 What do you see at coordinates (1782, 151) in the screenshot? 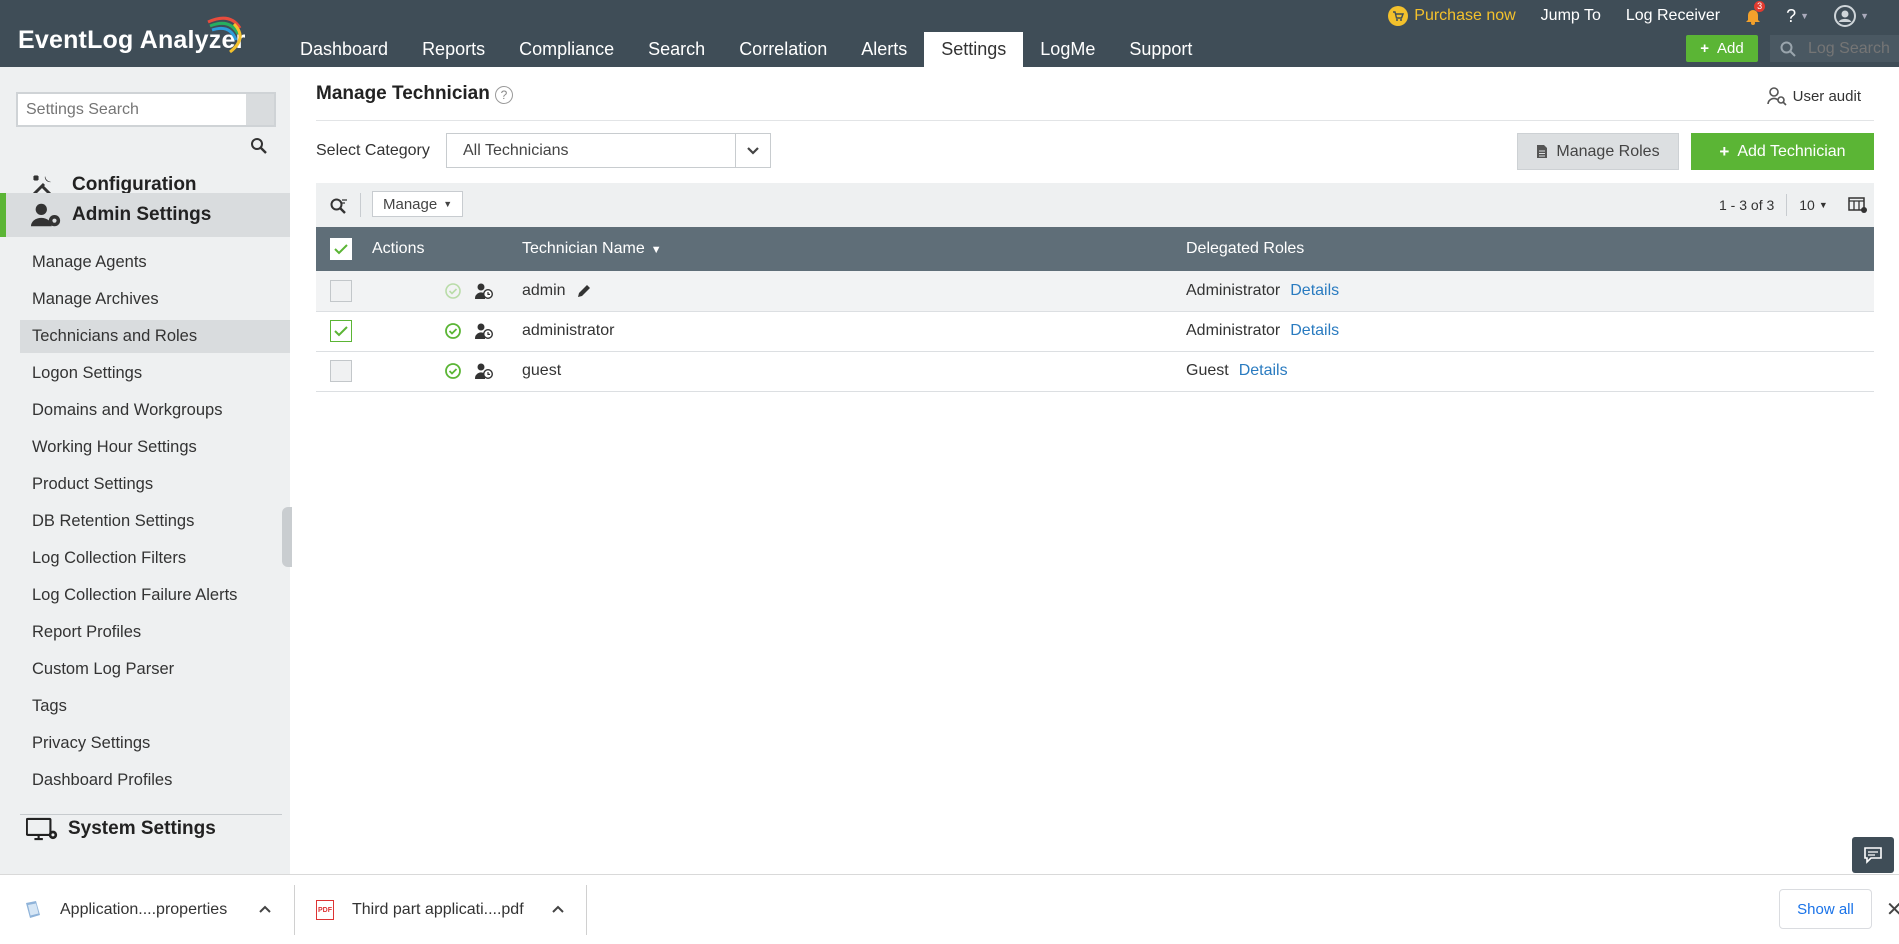
I see `add-technician-button: + Add Technician` at bounding box center [1782, 151].